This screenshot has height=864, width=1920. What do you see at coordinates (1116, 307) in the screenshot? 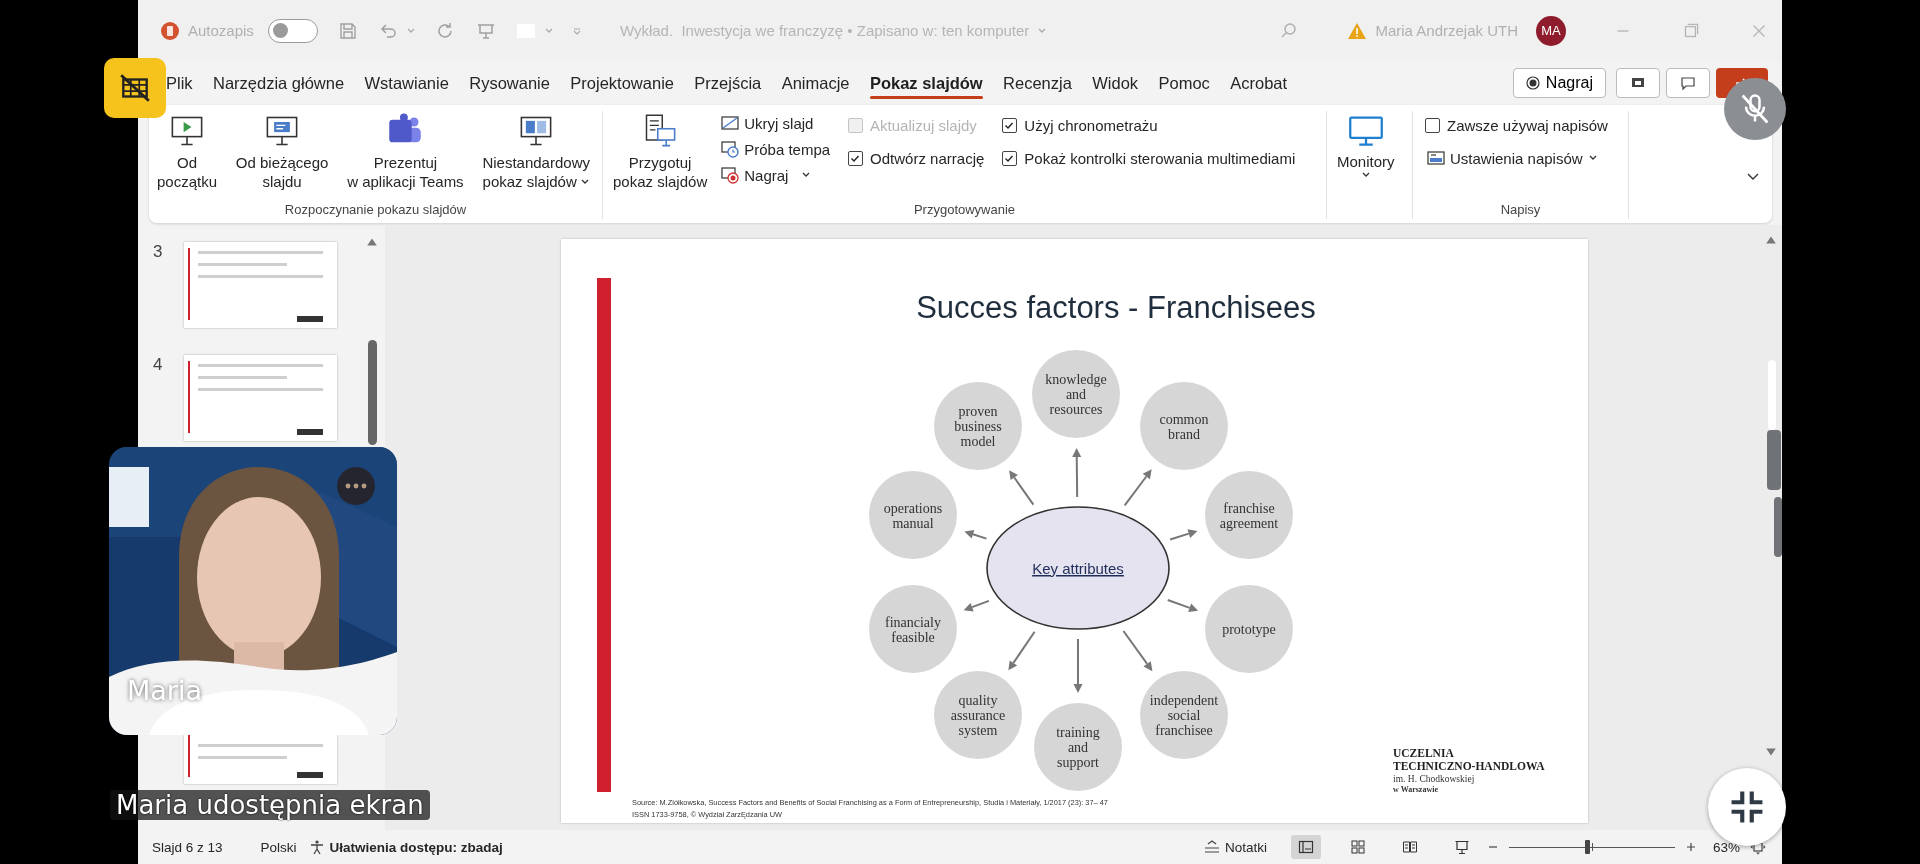
I see `slide-title: Succes factors - Franchisees` at bounding box center [1116, 307].